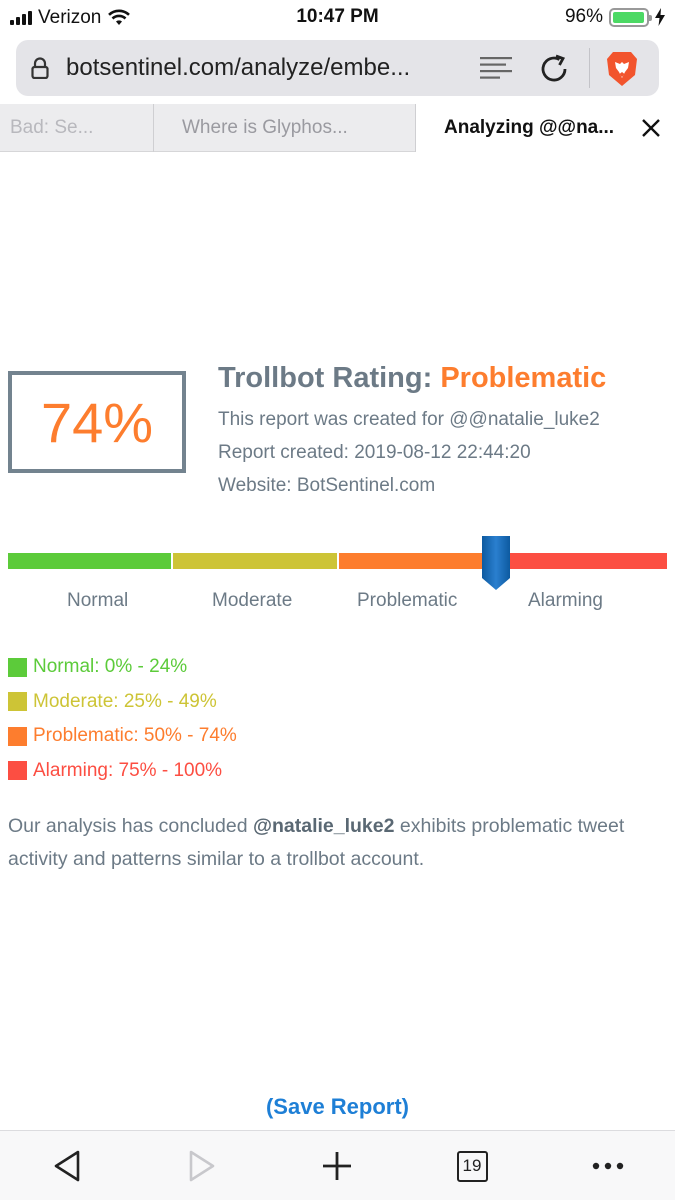 Image resolution: width=675 pixels, height=1200 pixels. Describe the element at coordinates (589, 68) in the screenshot. I see `toolbar-divider` at that location.